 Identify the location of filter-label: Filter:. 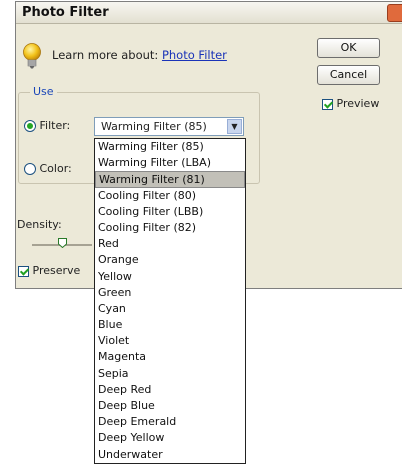
(55, 125).